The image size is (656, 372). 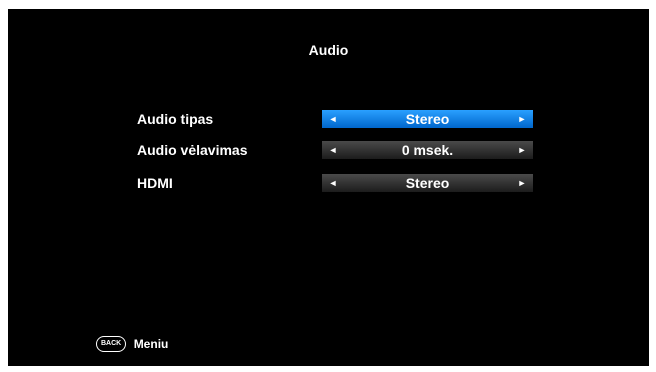 I want to click on audio-type-selector: ◄ Stereo ►, so click(x=427, y=119).